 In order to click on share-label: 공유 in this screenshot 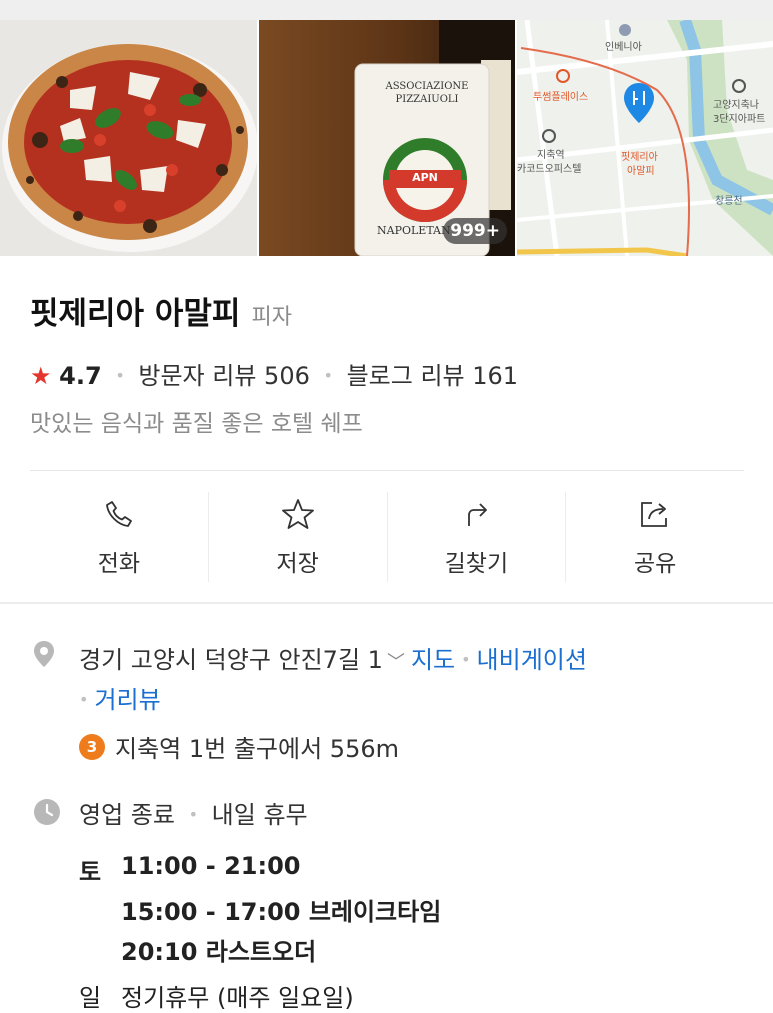, I will do `click(655, 564)`.